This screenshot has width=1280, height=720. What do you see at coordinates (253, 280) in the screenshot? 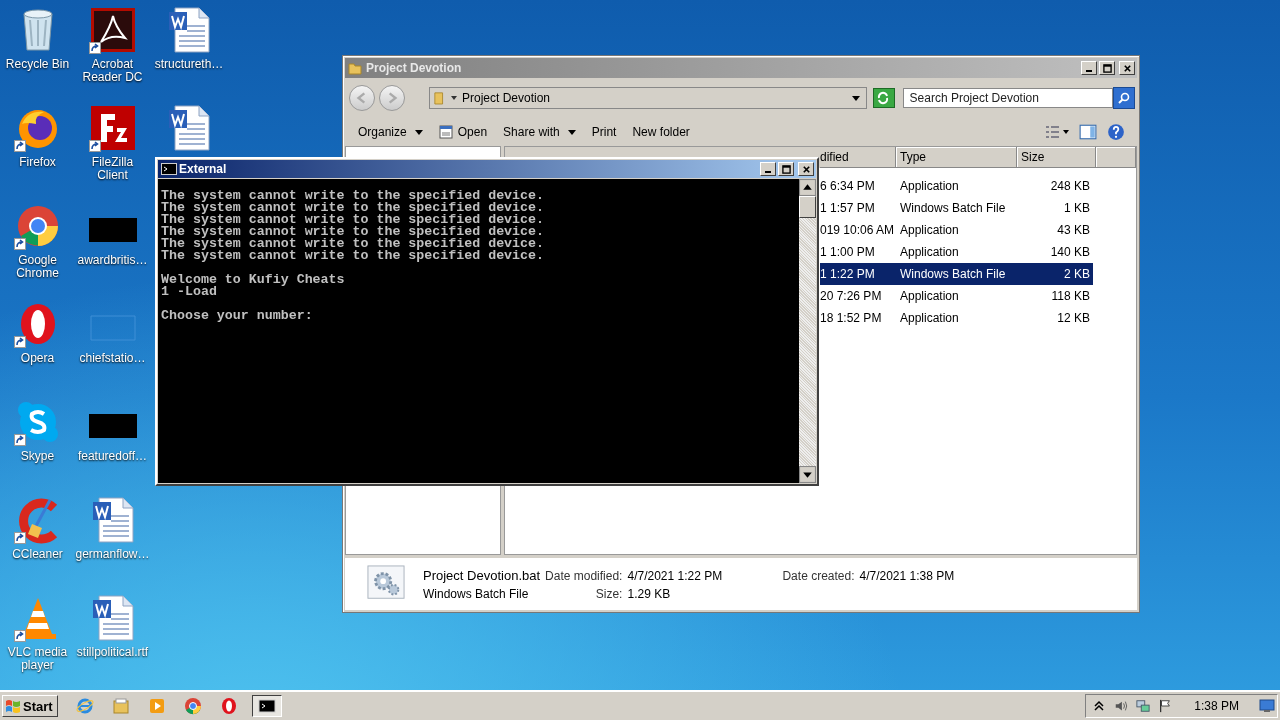
I see `console-line: Welcome to Kufiy Cheats` at bounding box center [253, 280].